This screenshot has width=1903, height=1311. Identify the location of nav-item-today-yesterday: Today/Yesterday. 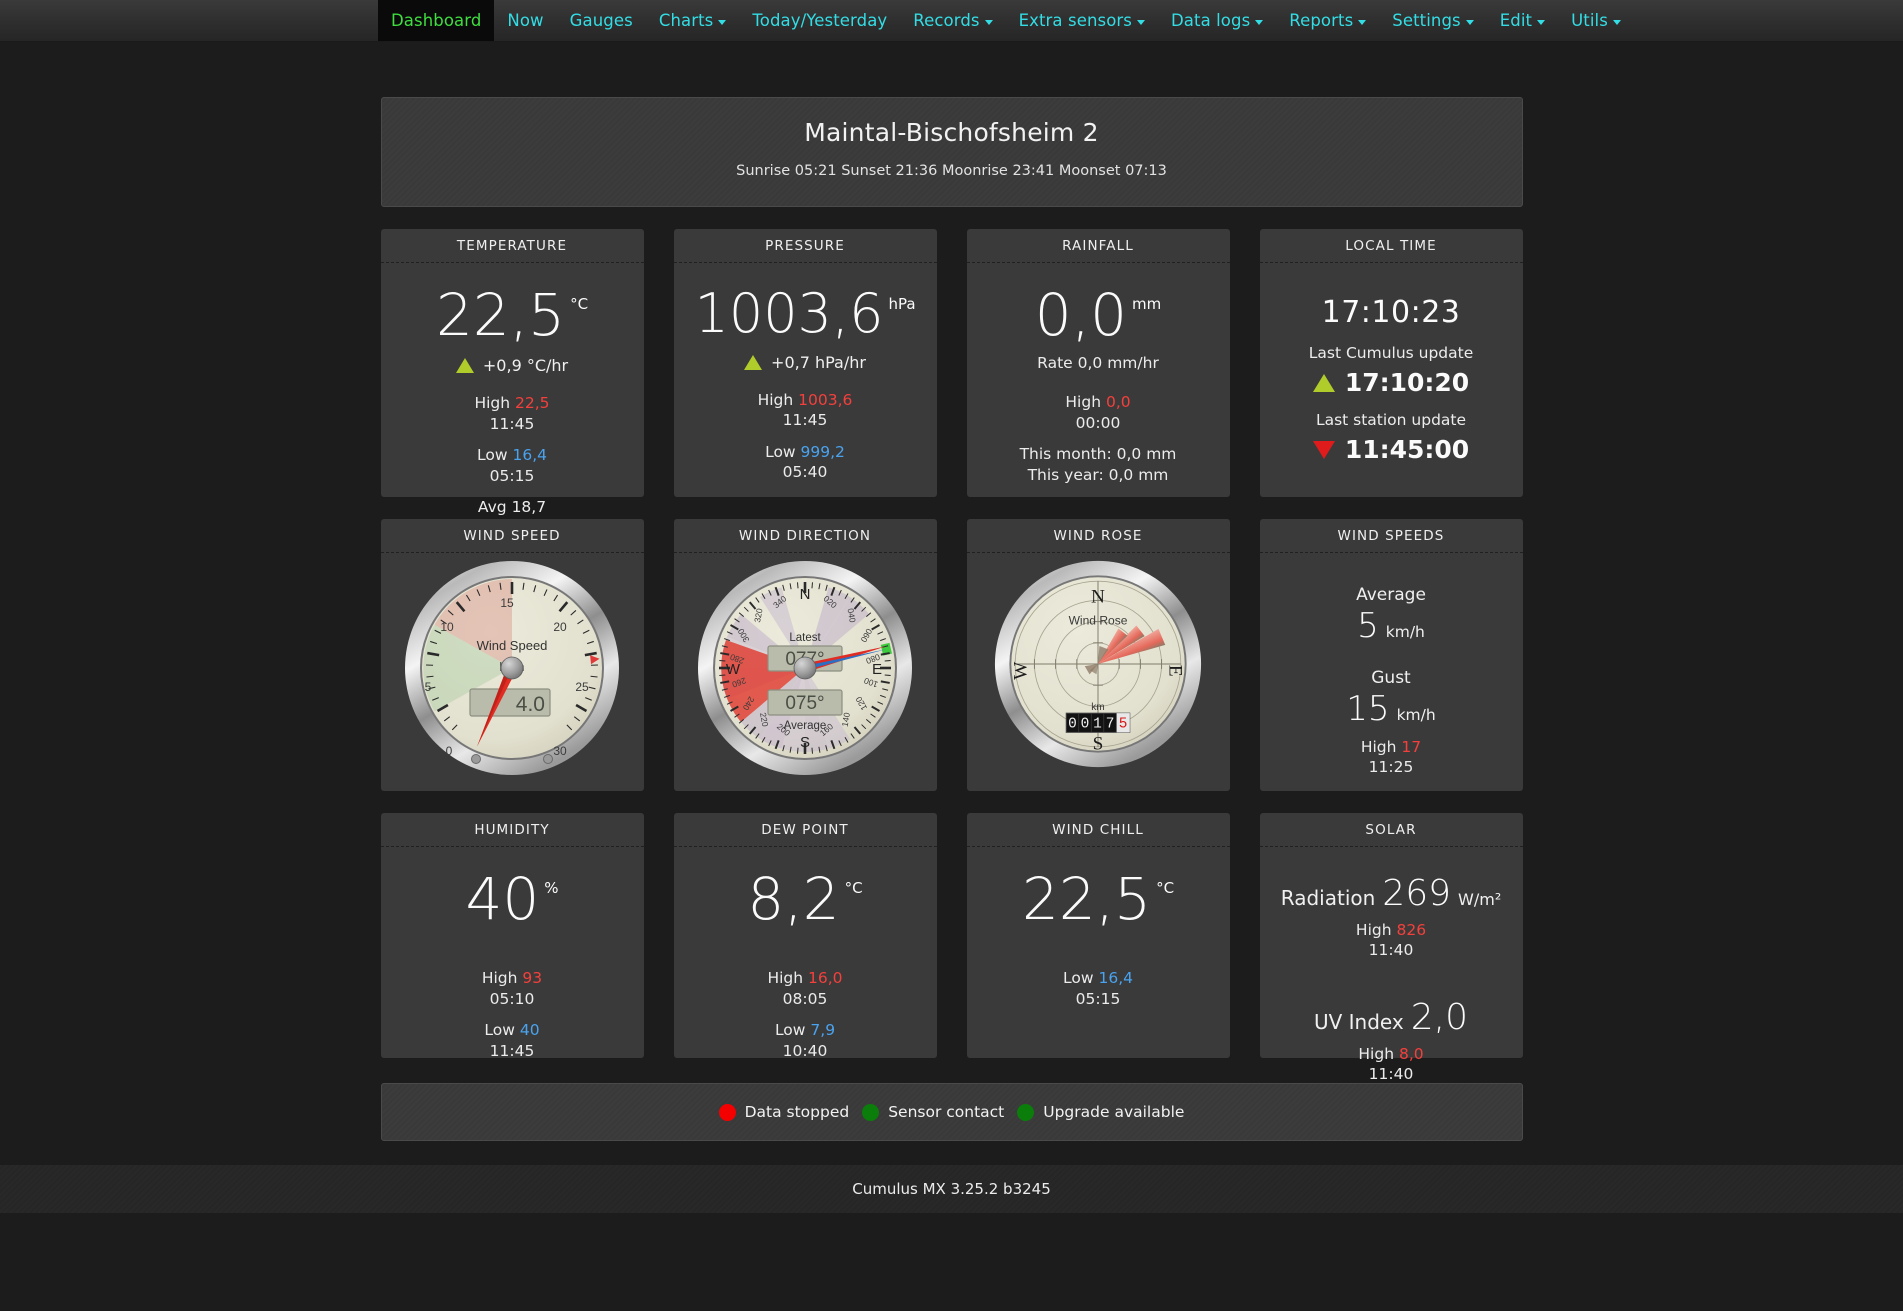
(819, 20).